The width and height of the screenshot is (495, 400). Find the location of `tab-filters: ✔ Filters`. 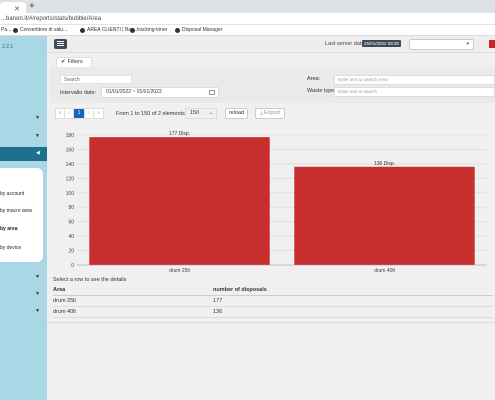

tab-filters: ✔ Filters is located at coordinates (74, 62).